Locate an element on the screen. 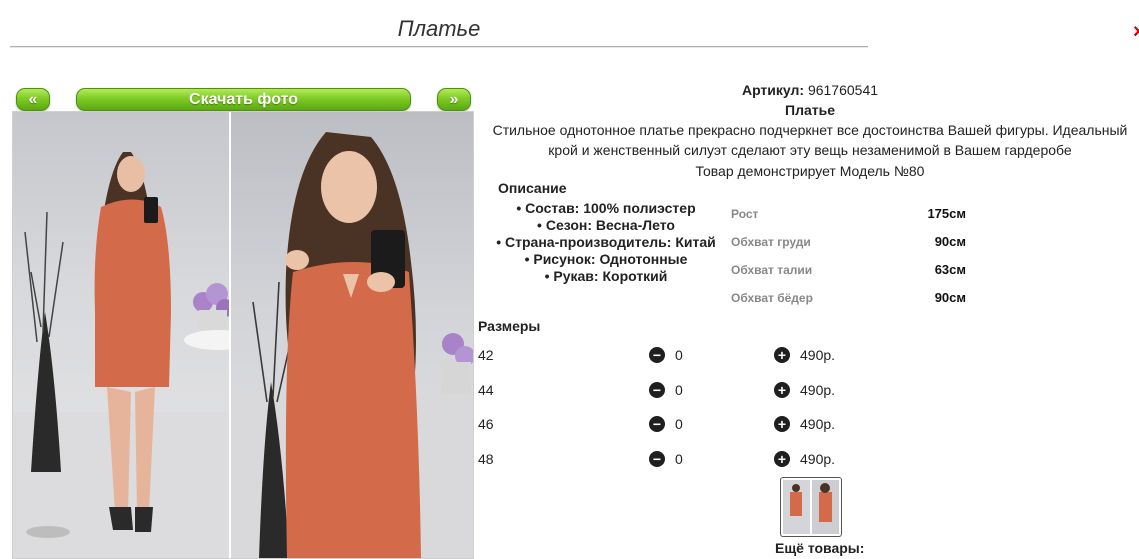  sizes-heading: Размеры is located at coordinates (509, 326).